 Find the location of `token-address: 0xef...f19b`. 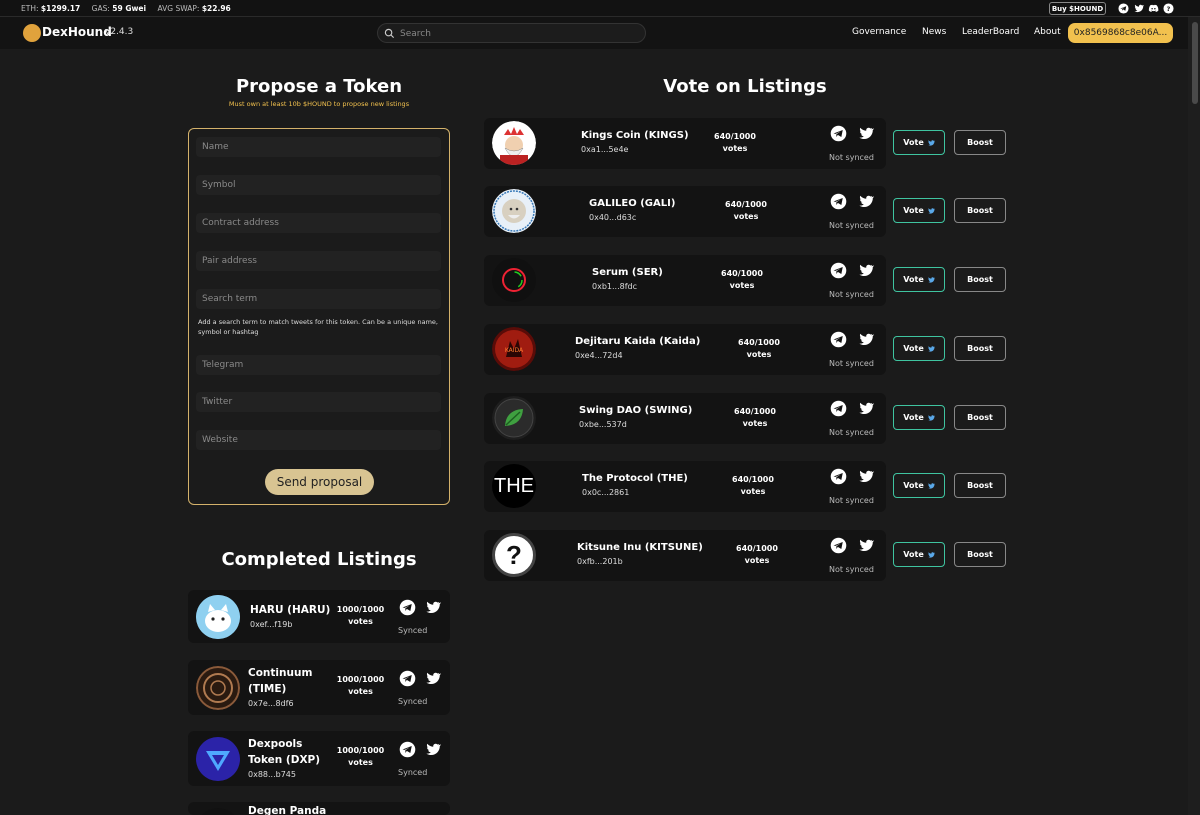

token-address: 0xef...f19b is located at coordinates (271, 624).